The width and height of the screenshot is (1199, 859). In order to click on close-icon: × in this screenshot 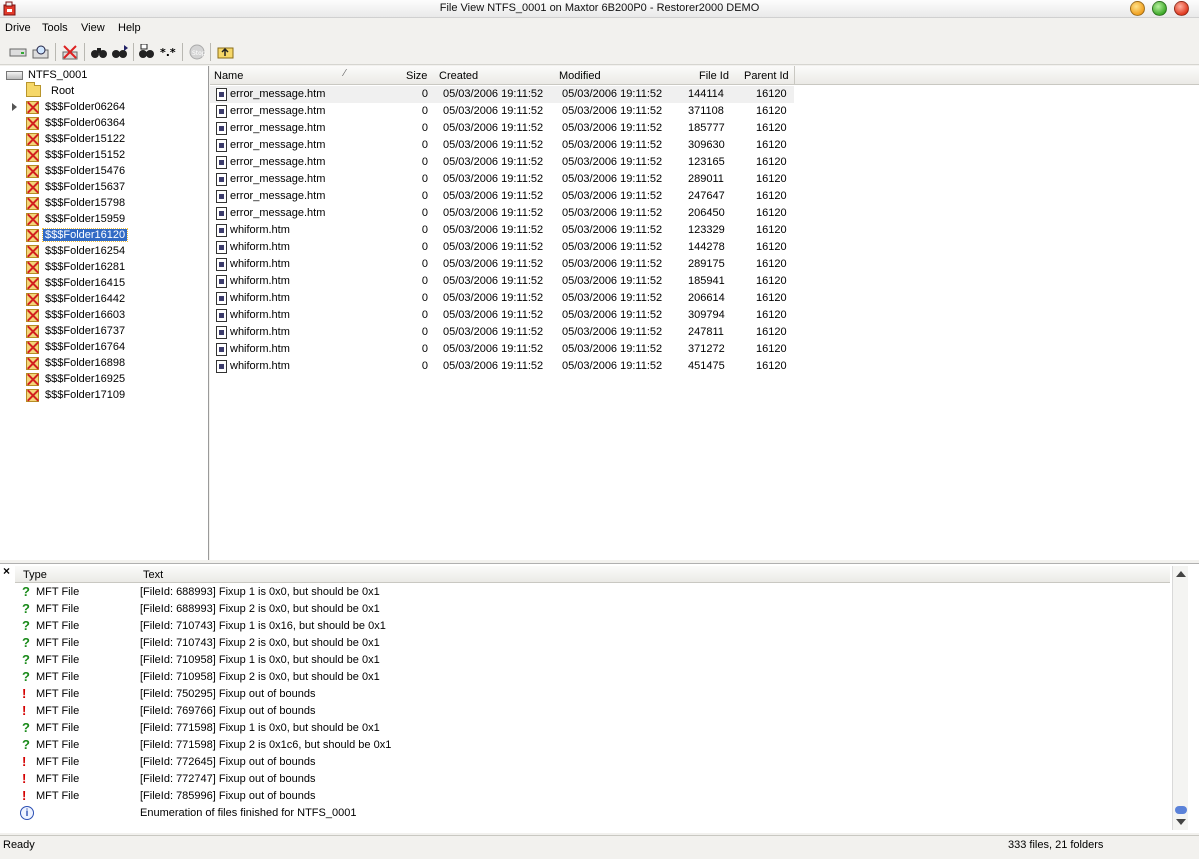, I will do `click(6, 571)`.